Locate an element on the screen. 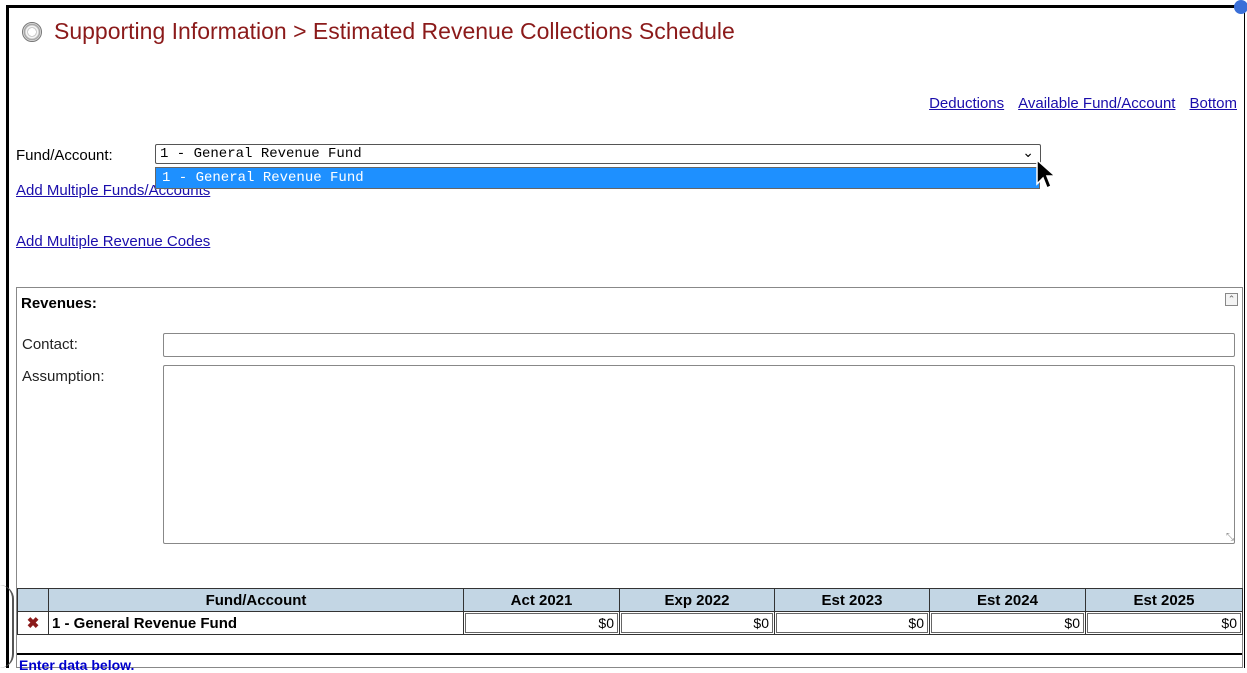 The image size is (1247, 673). fund-account-select: 1 - General Revenue Fund ⌄ is located at coordinates (598, 154).